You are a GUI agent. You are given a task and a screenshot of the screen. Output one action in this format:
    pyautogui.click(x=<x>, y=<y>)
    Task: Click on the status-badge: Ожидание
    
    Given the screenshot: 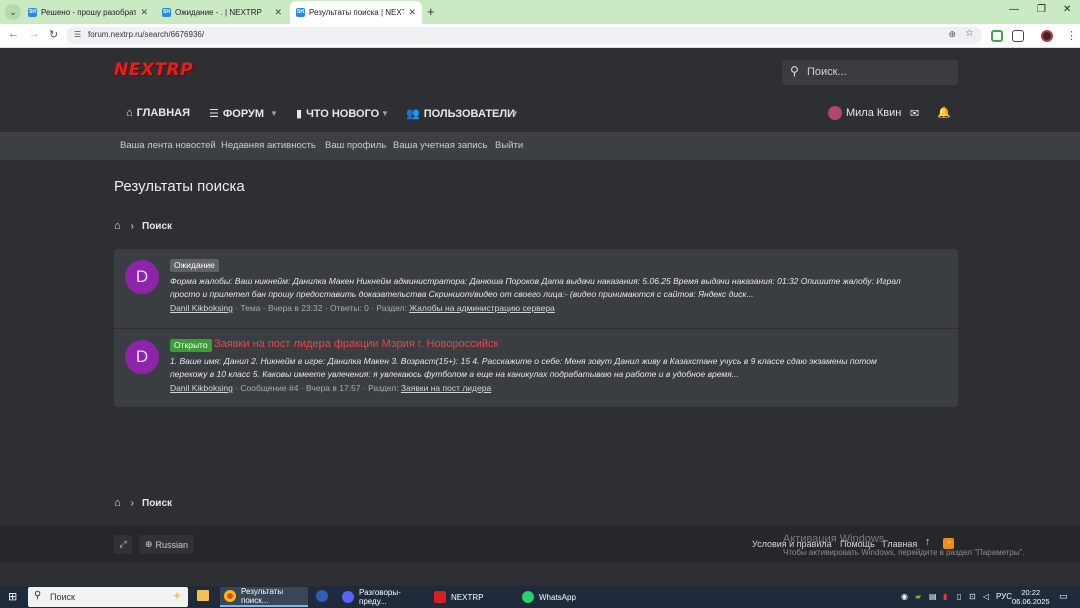 What is the action you would take?
    pyautogui.click(x=194, y=265)
    